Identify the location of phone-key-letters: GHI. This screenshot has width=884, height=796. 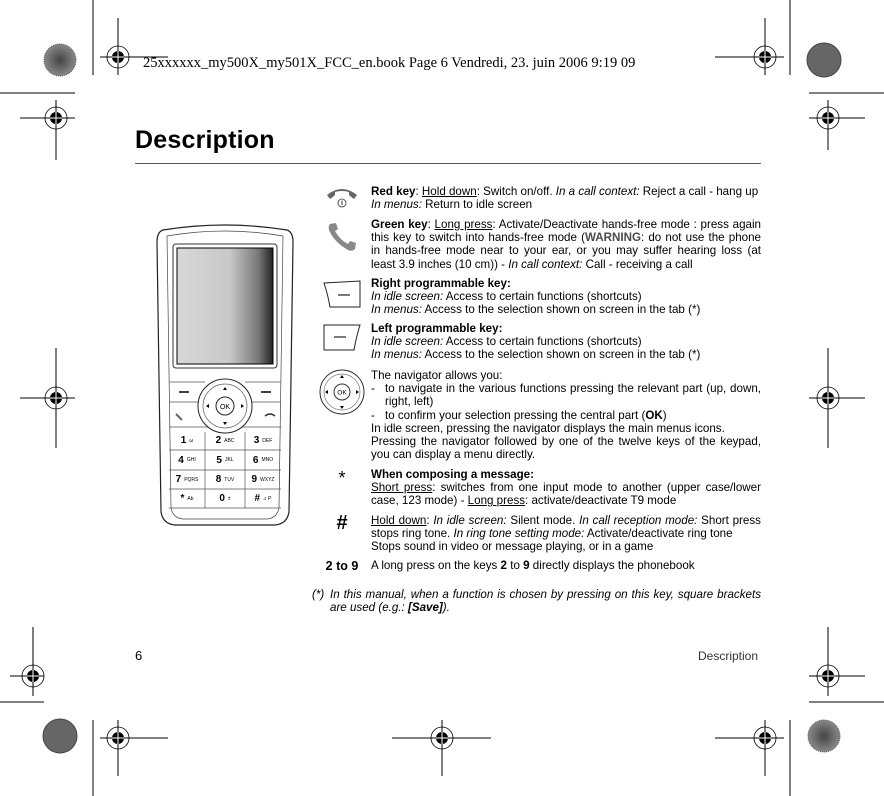
(191, 460).